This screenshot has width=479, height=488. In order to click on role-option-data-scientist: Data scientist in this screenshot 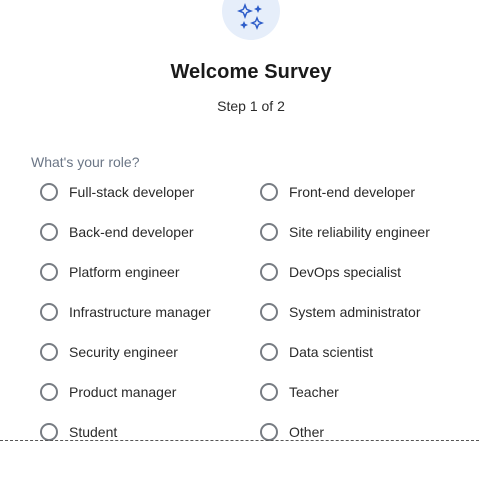, I will do `click(316, 352)`.